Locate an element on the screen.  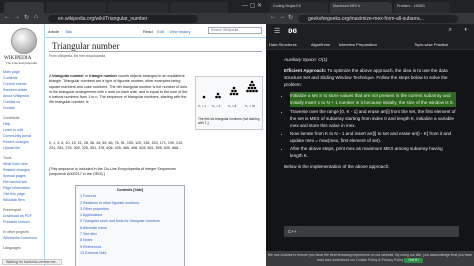
url-field: en.wikipedia.org/wiki/Triangular_number is located at coordinates (123, 18).